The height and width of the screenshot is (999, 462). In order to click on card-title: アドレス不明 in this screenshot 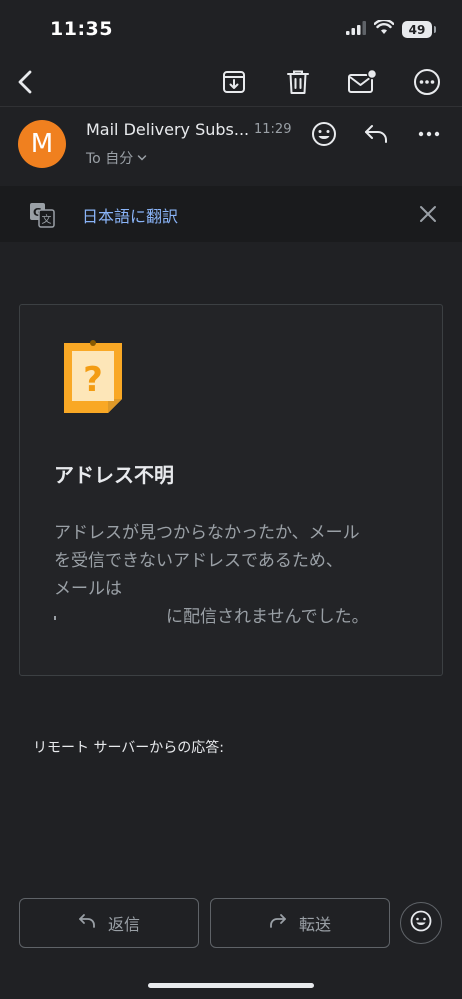, I will do `click(114, 475)`.